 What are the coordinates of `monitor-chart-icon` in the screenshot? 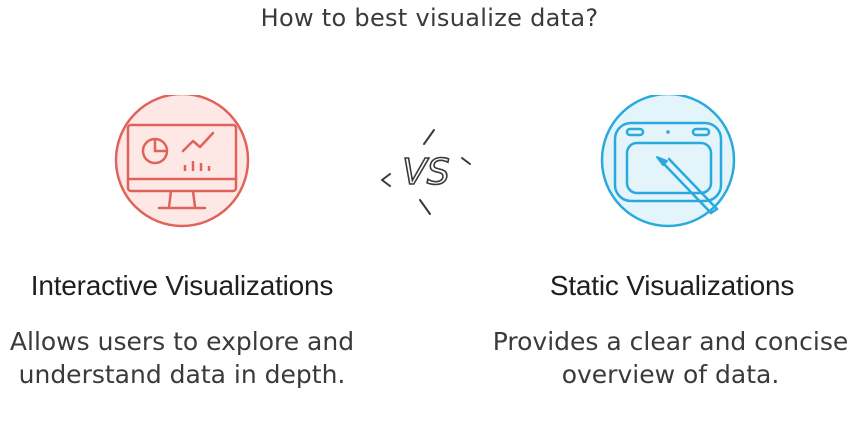 It's located at (182, 160).